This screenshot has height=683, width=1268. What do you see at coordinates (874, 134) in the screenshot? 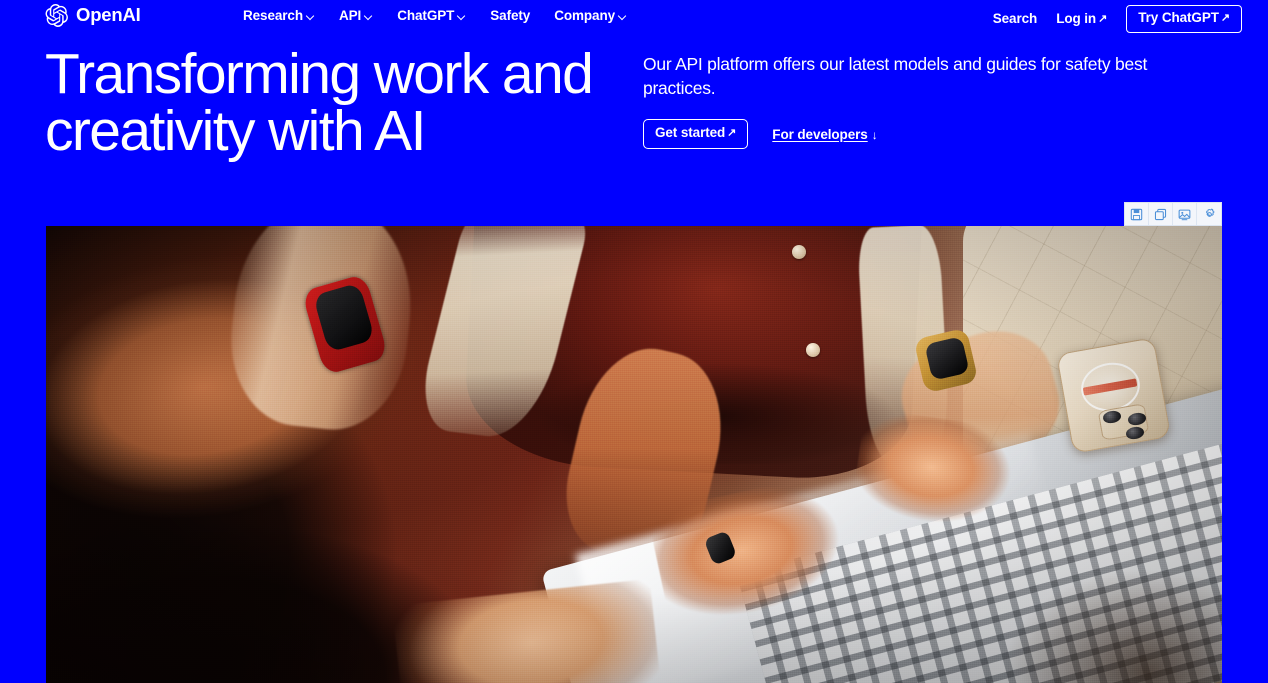
I see `arrow-down-icon: ↓` at bounding box center [874, 134].